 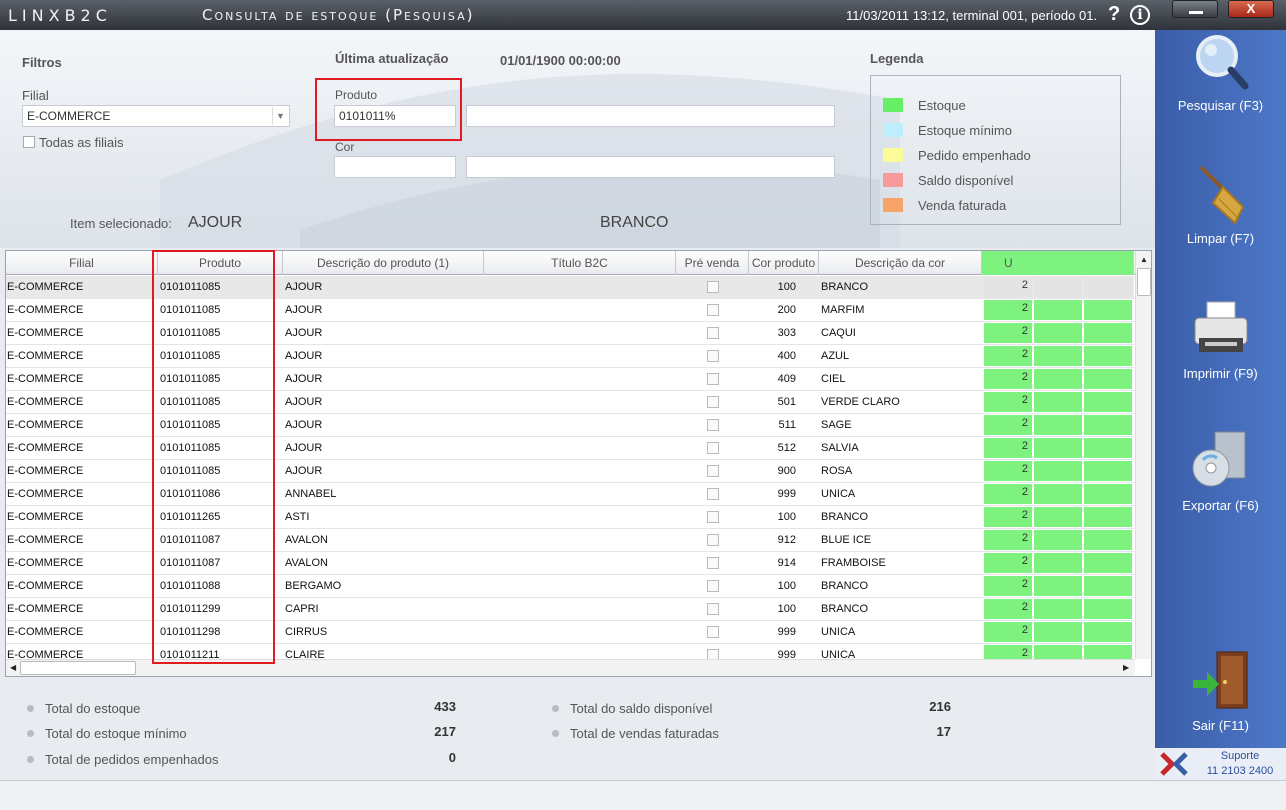 What do you see at coordinates (29, 142) in the screenshot?
I see `todas-filiais-checkbox` at bounding box center [29, 142].